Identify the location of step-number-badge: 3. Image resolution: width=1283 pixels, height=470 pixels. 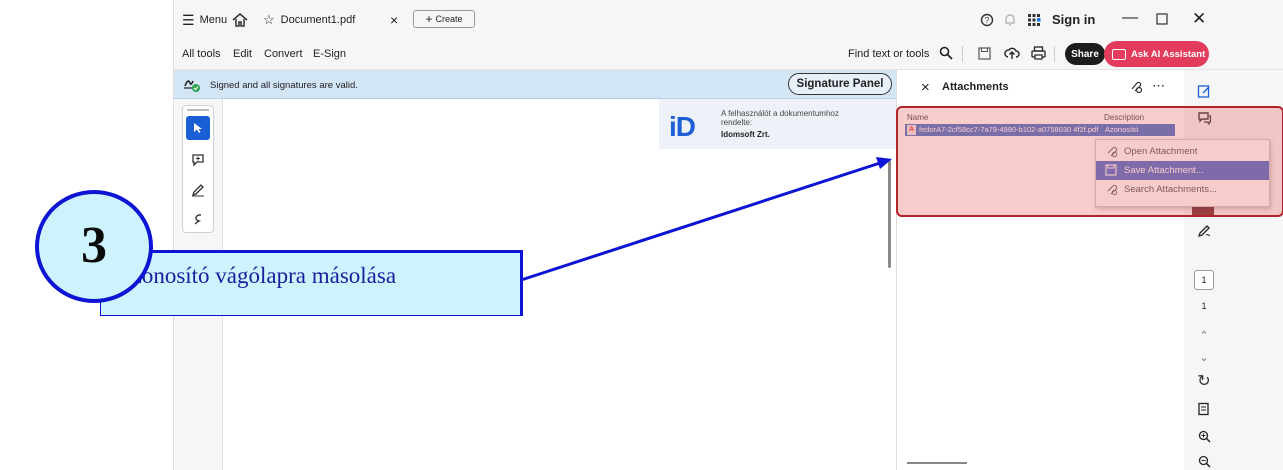
(94, 246).